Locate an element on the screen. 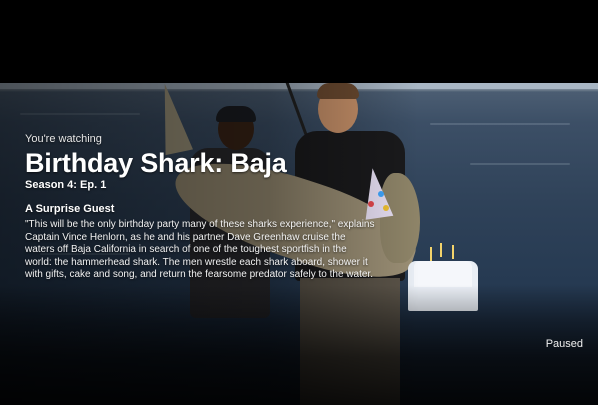 This screenshot has height=405, width=598. episode-number: Season 4: Ep. 1 is located at coordinates (66, 185).